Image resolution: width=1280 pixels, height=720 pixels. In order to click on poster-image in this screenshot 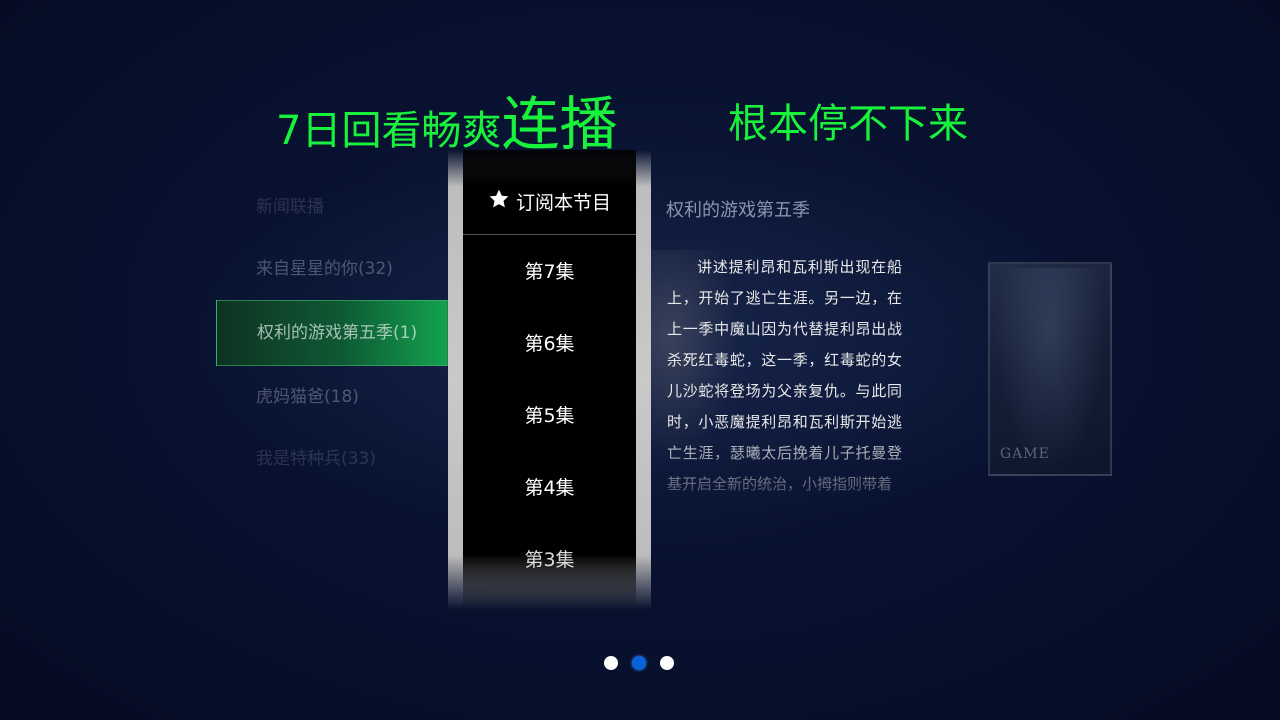, I will do `click(1050, 369)`.